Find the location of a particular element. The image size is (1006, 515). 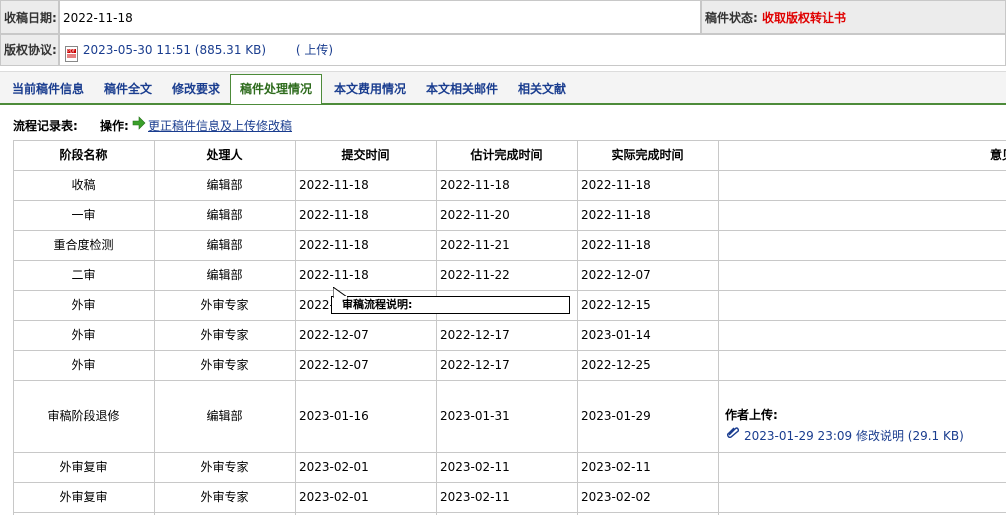

cell-est-time: 2023-01-31 is located at coordinates (475, 416).